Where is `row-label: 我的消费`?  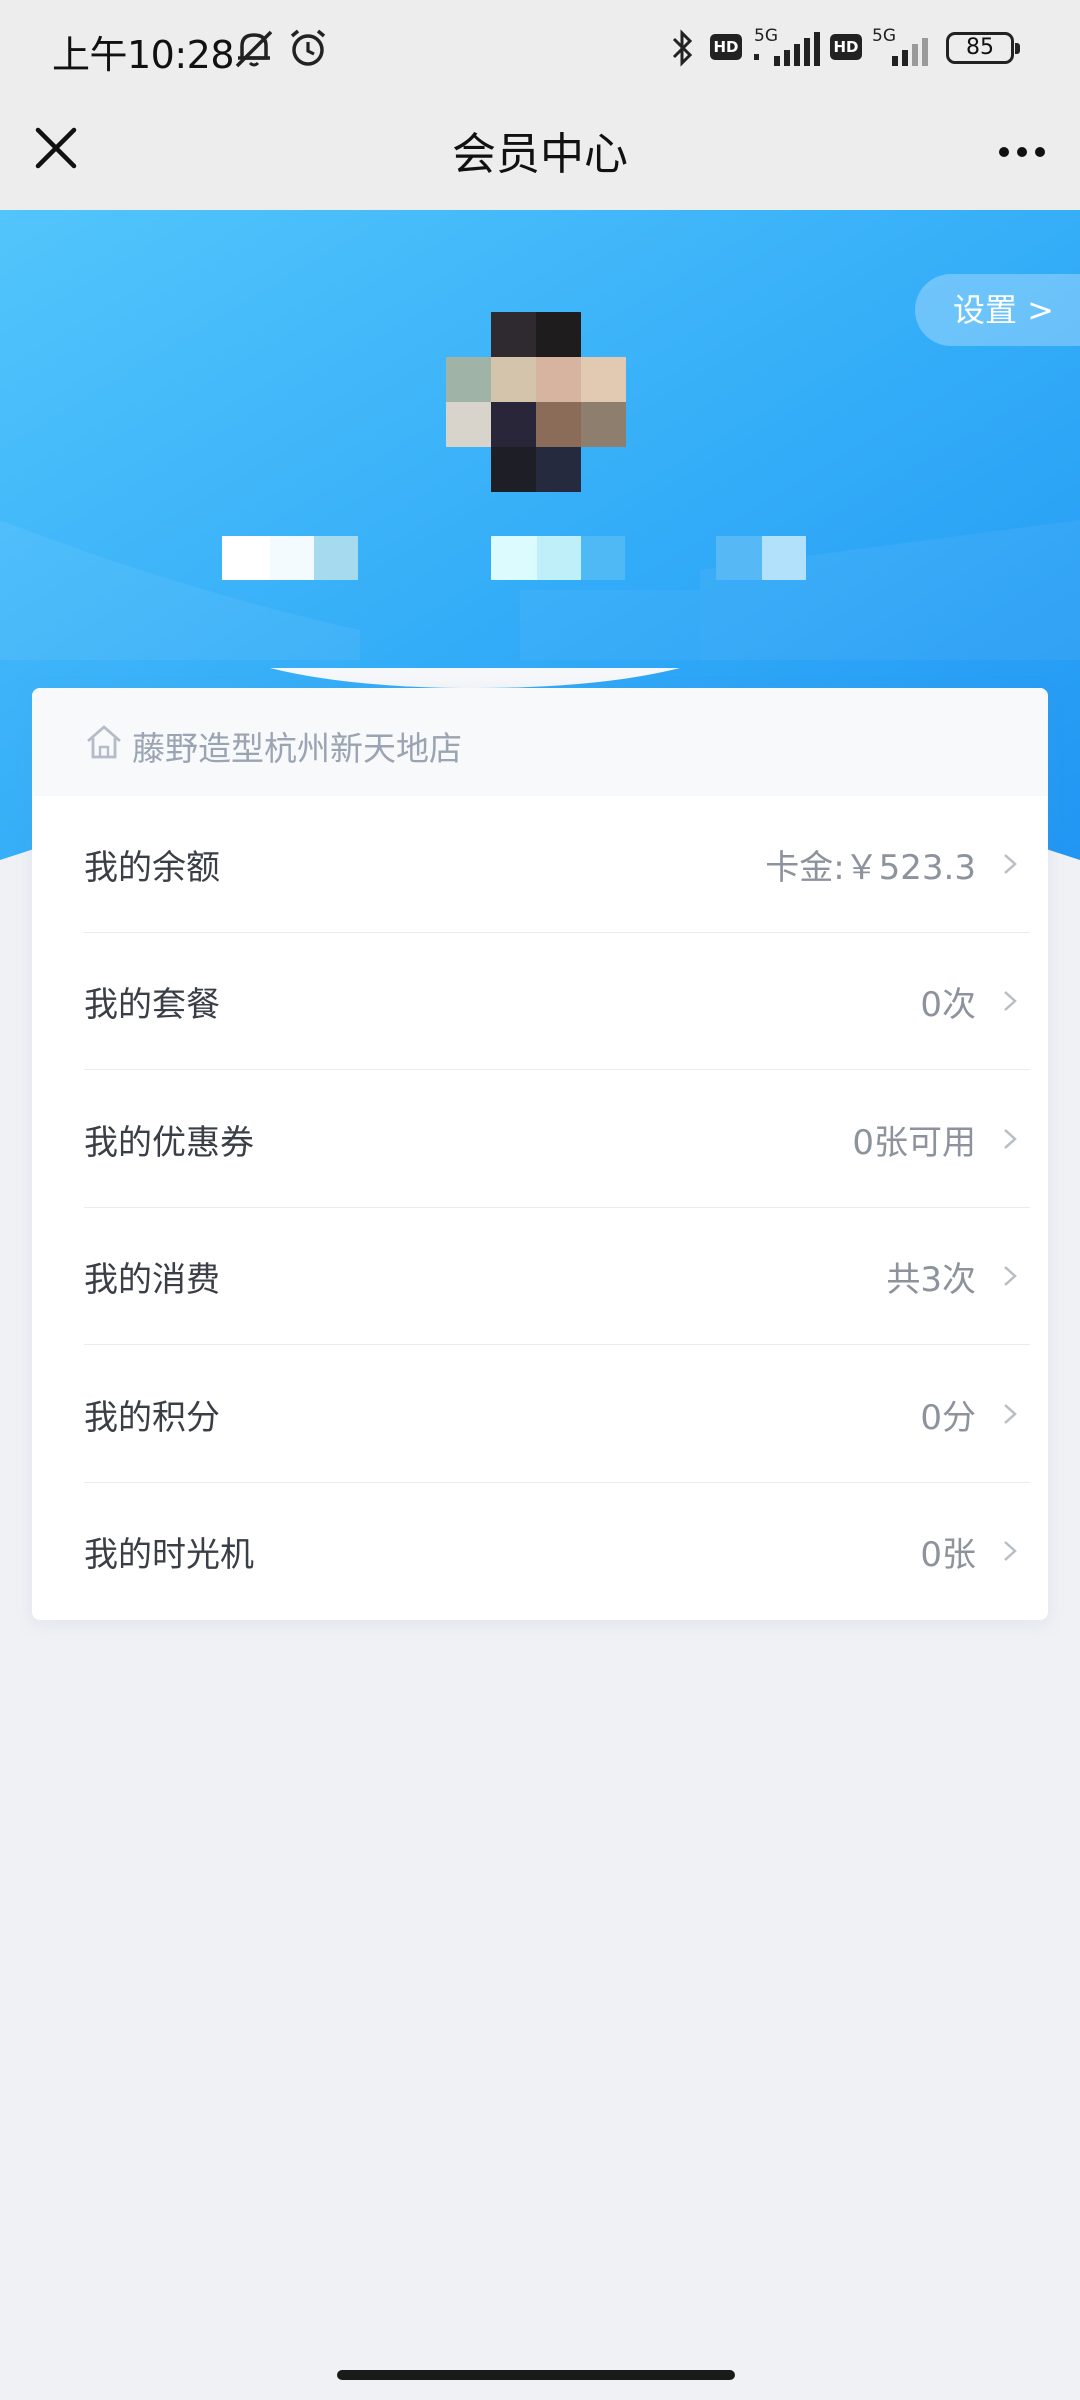
row-label: 我的消费 is located at coordinates (152, 1280).